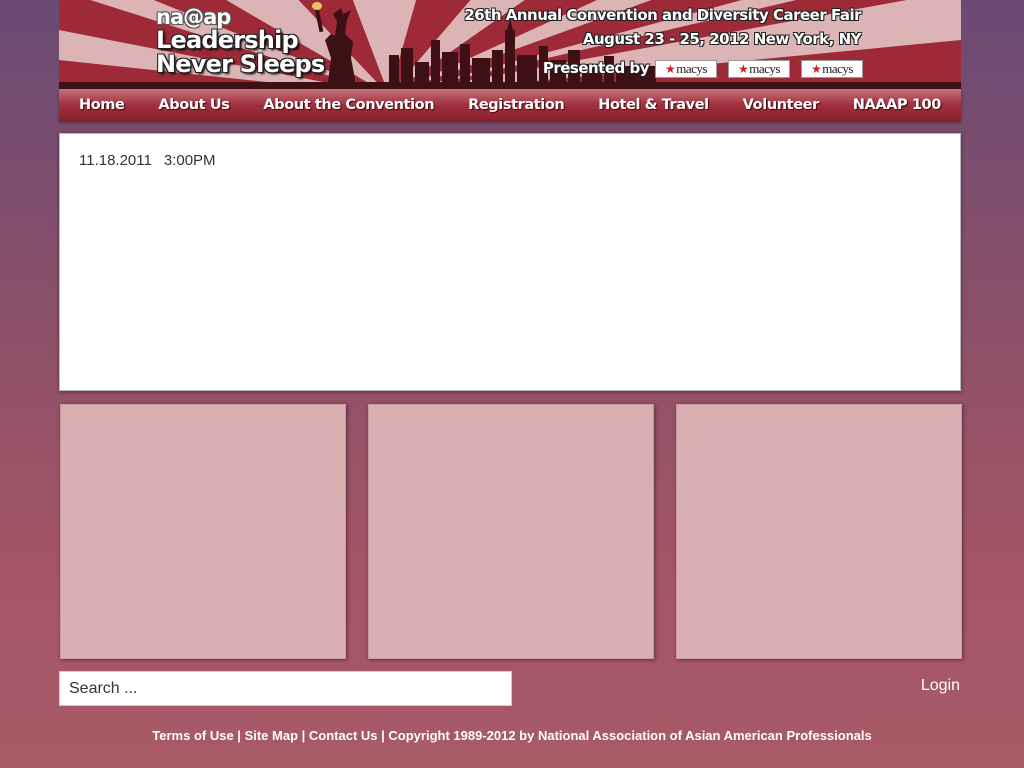  Describe the element at coordinates (285, 688) in the screenshot. I see `search-input` at that location.